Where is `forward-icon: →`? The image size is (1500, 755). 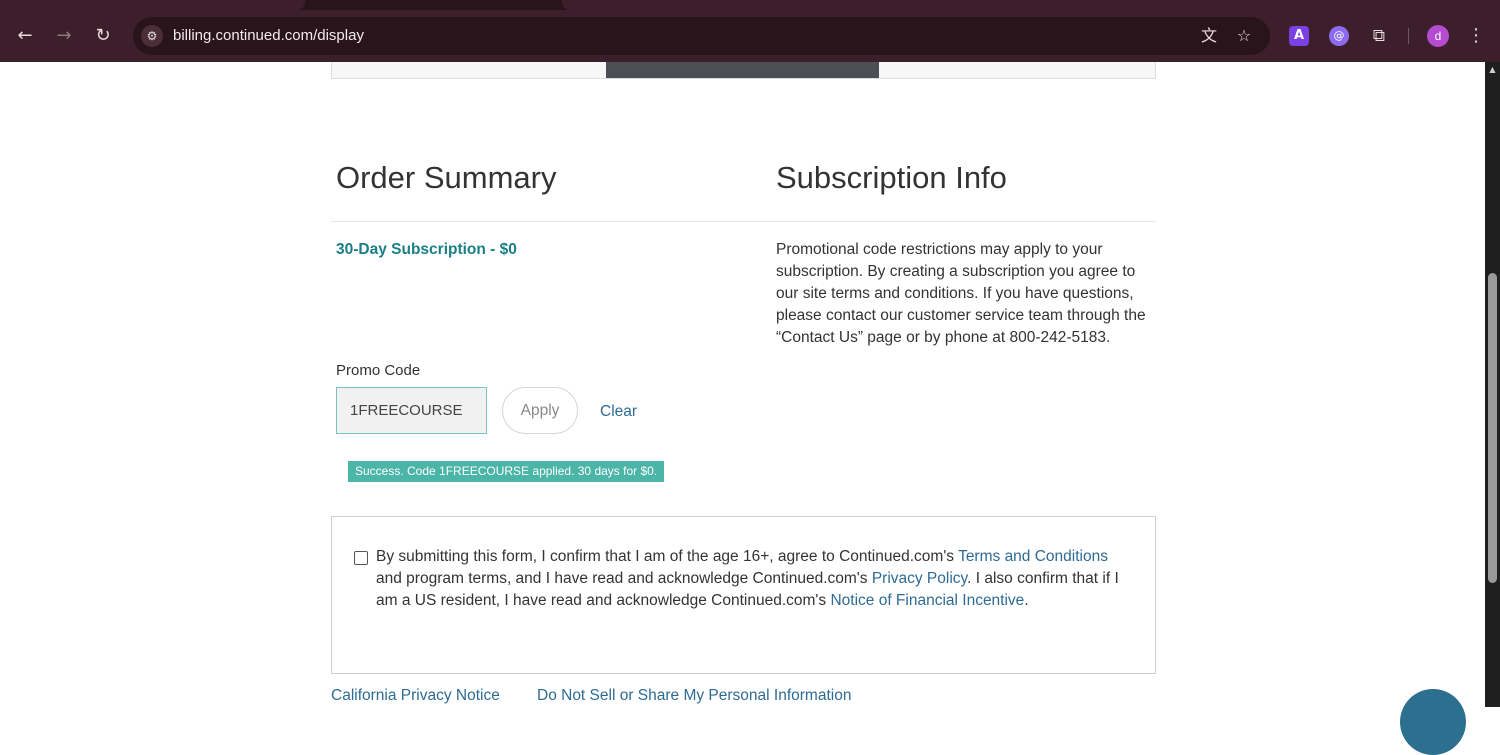
forward-icon: → is located at coordinates (64, 36).